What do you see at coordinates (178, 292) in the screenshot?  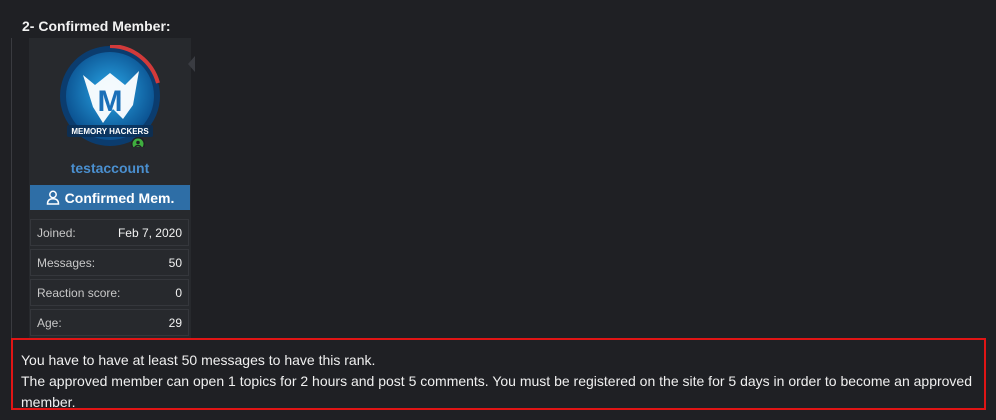 I see `stat-value: 0` at bounding box center [178, 292].